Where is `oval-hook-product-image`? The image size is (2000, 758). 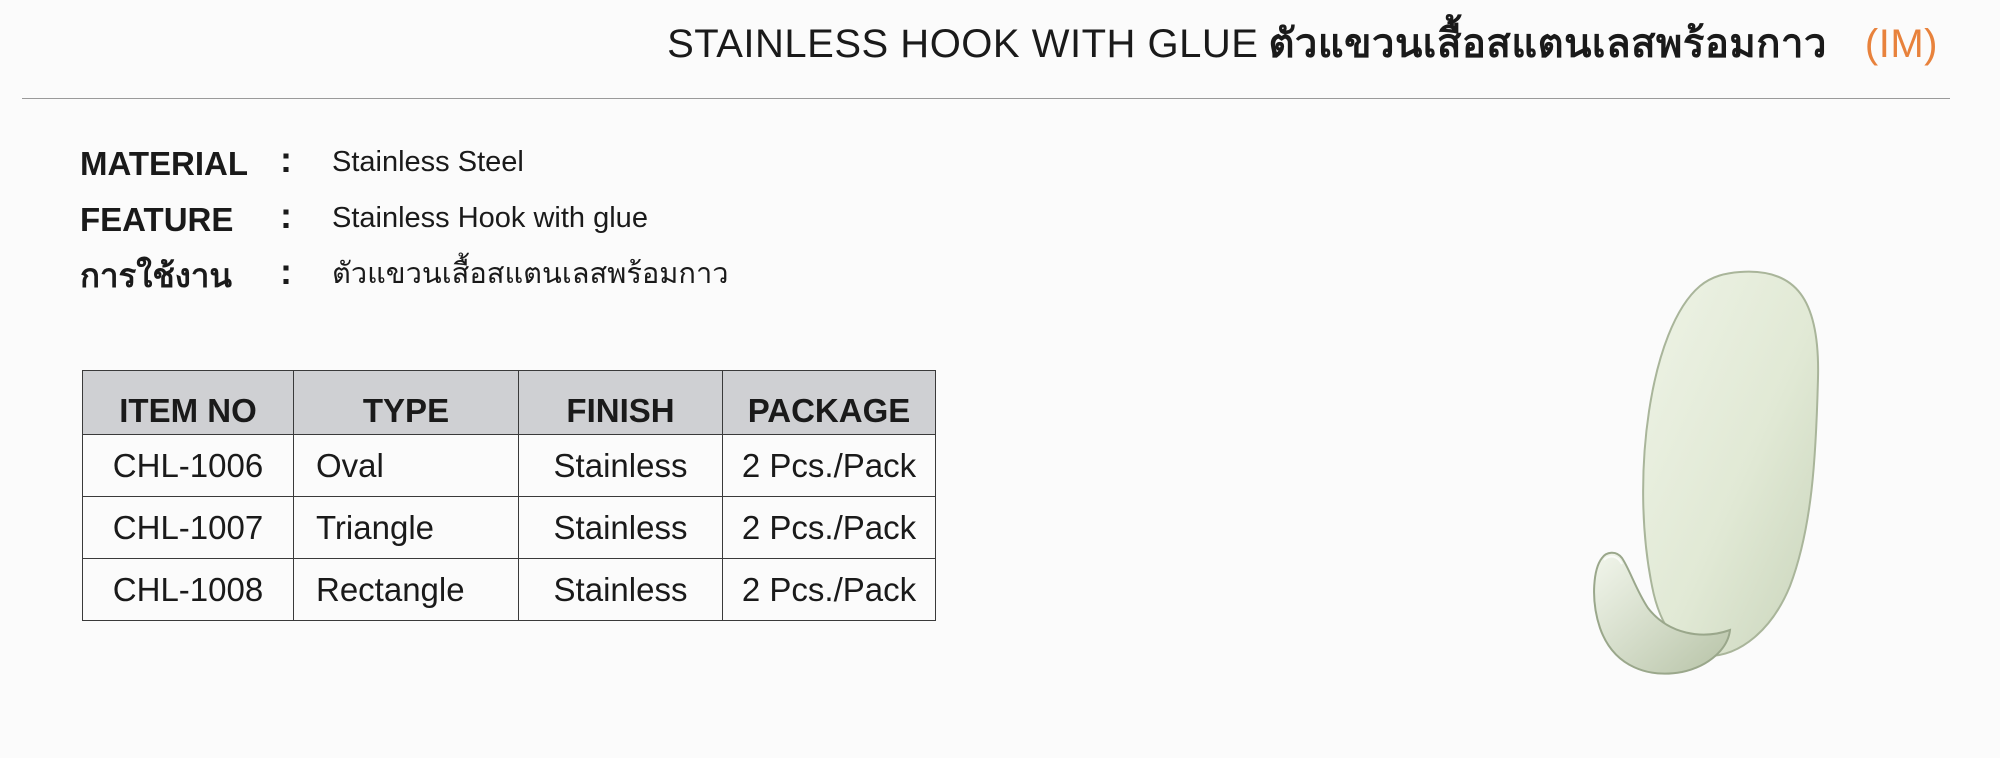 oval-hook-product-image is located at coordinates (1706, 472).